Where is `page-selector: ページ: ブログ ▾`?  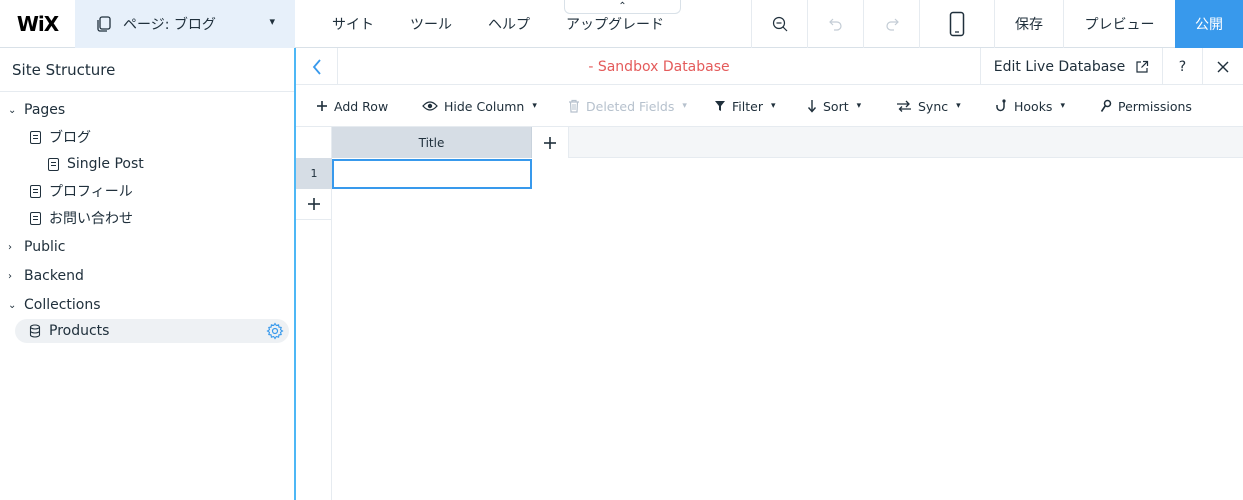 page-selector: ページ: ブログ ▾ is located at coordinates (185, 24).